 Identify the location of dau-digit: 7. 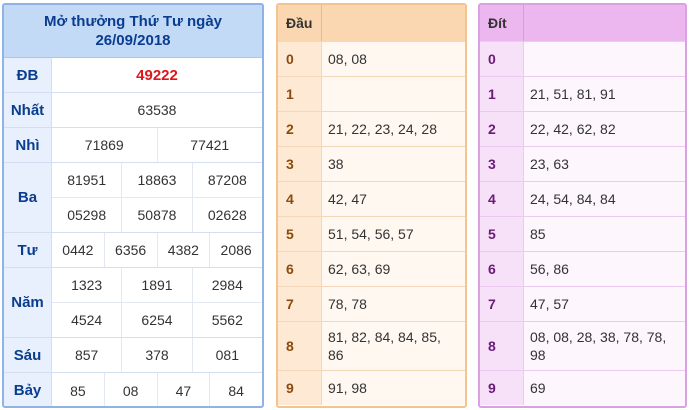
(300, 304).